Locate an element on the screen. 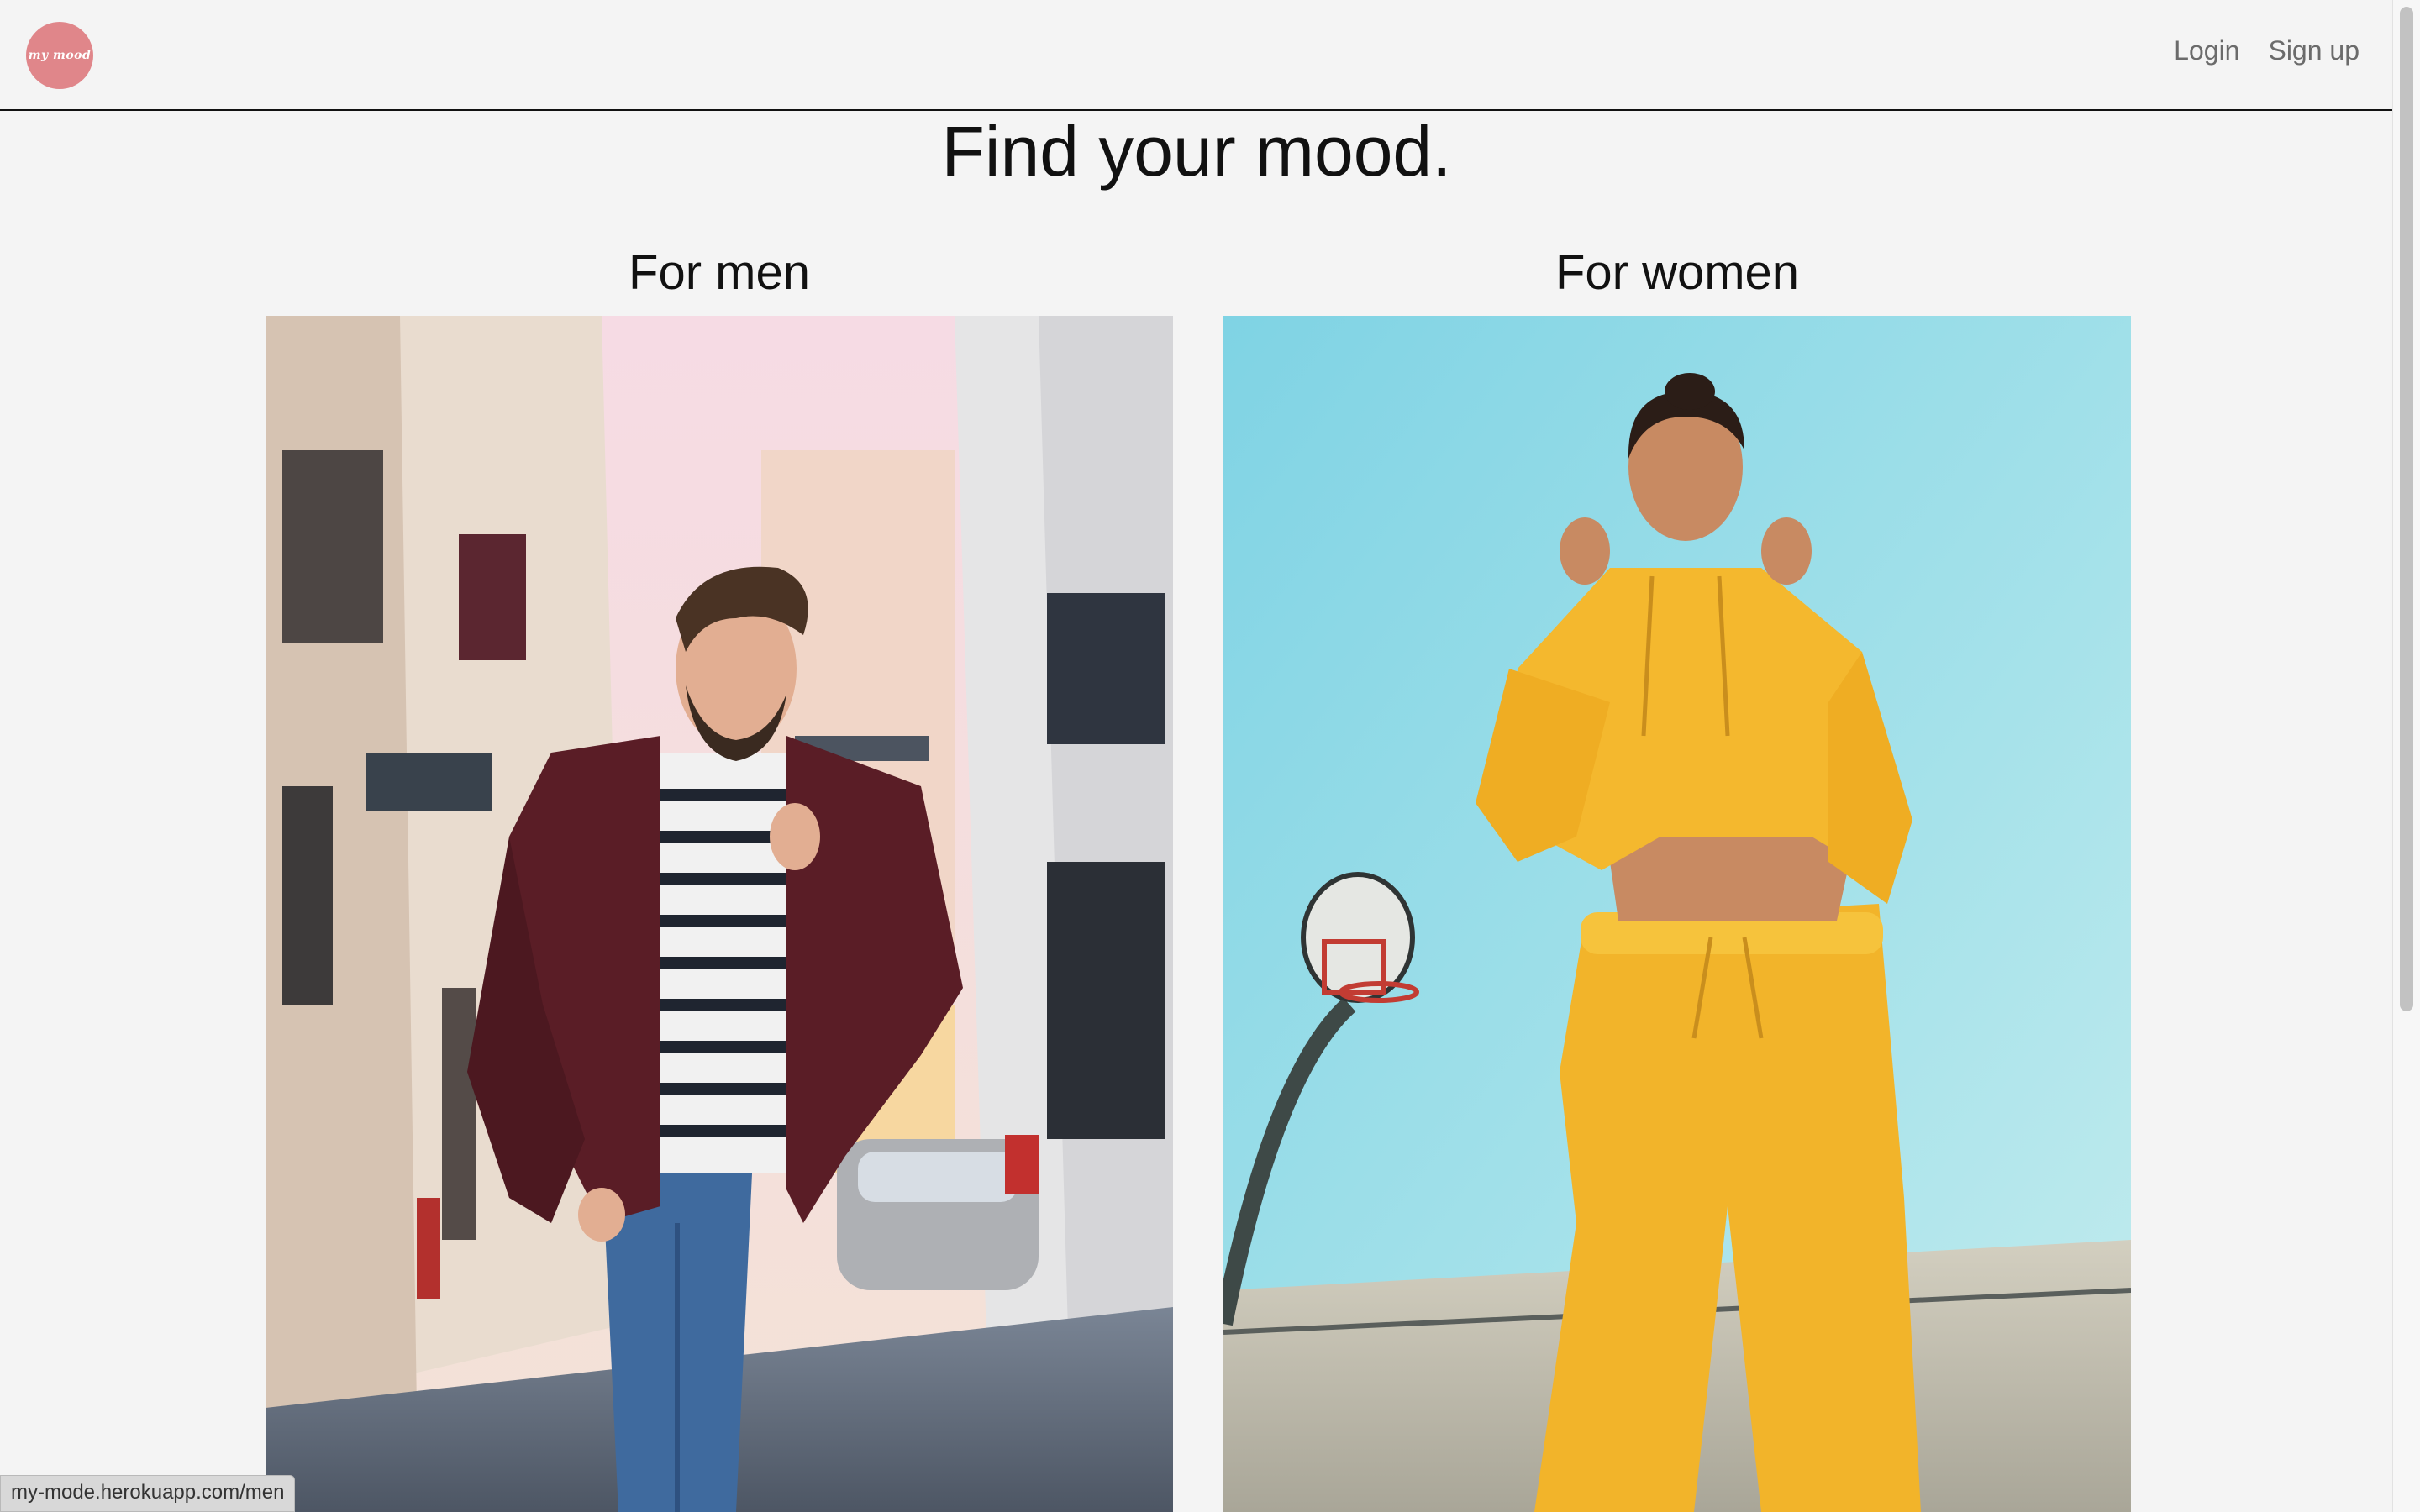 The width and height of the screenshot is (2420, 1512). navbar: my mood Login Sign up is located at coordinates (1196, 55).